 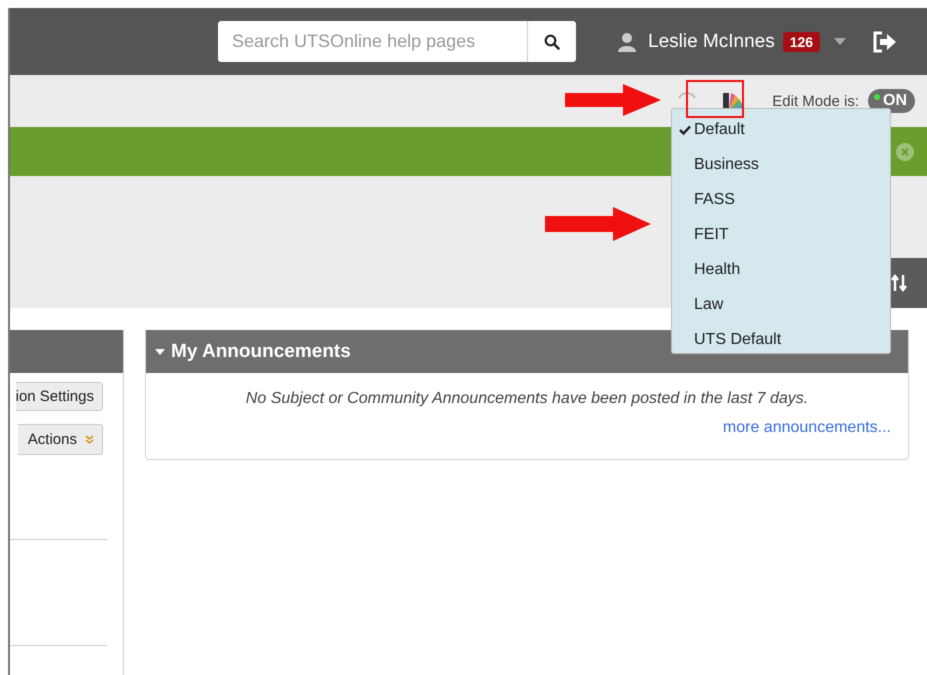 I want to click on user-name: Leslie McInnes, so click(x=711, y=41).